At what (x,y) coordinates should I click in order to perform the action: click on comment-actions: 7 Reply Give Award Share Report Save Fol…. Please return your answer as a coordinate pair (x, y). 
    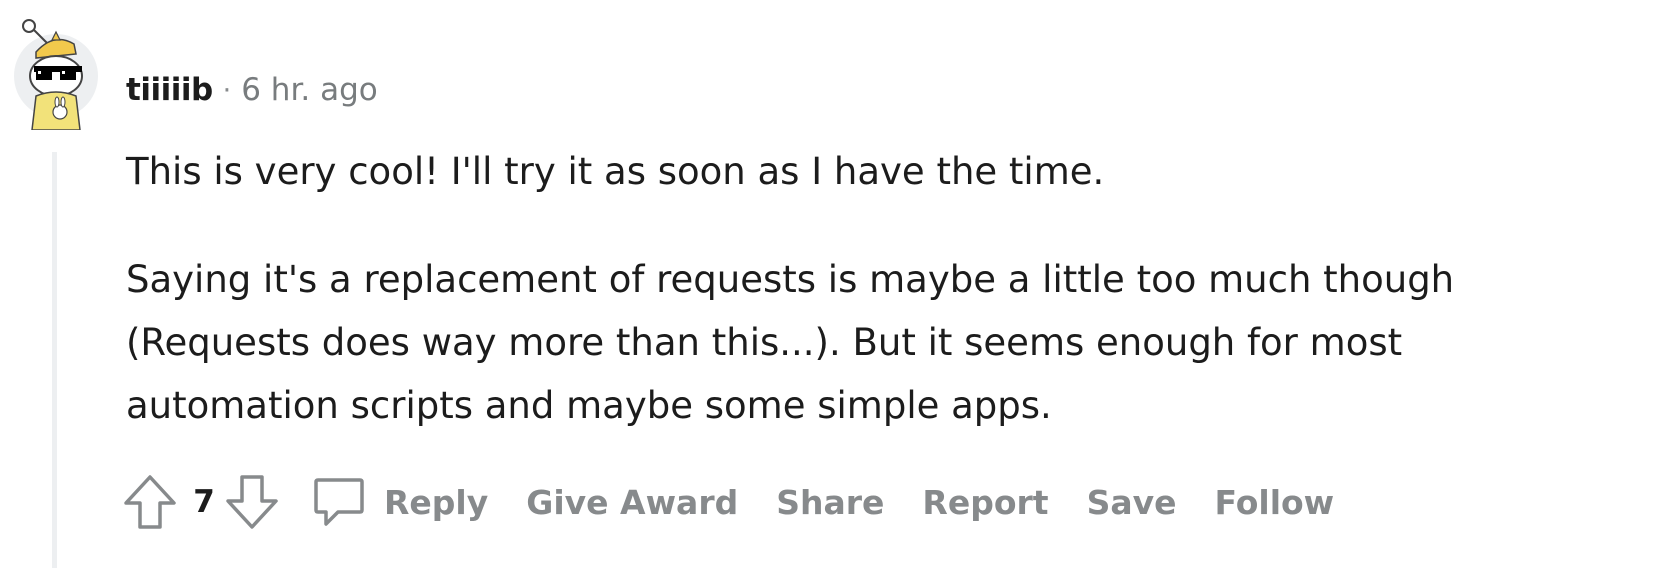
    Looking at the image, I should click on (746, 502).